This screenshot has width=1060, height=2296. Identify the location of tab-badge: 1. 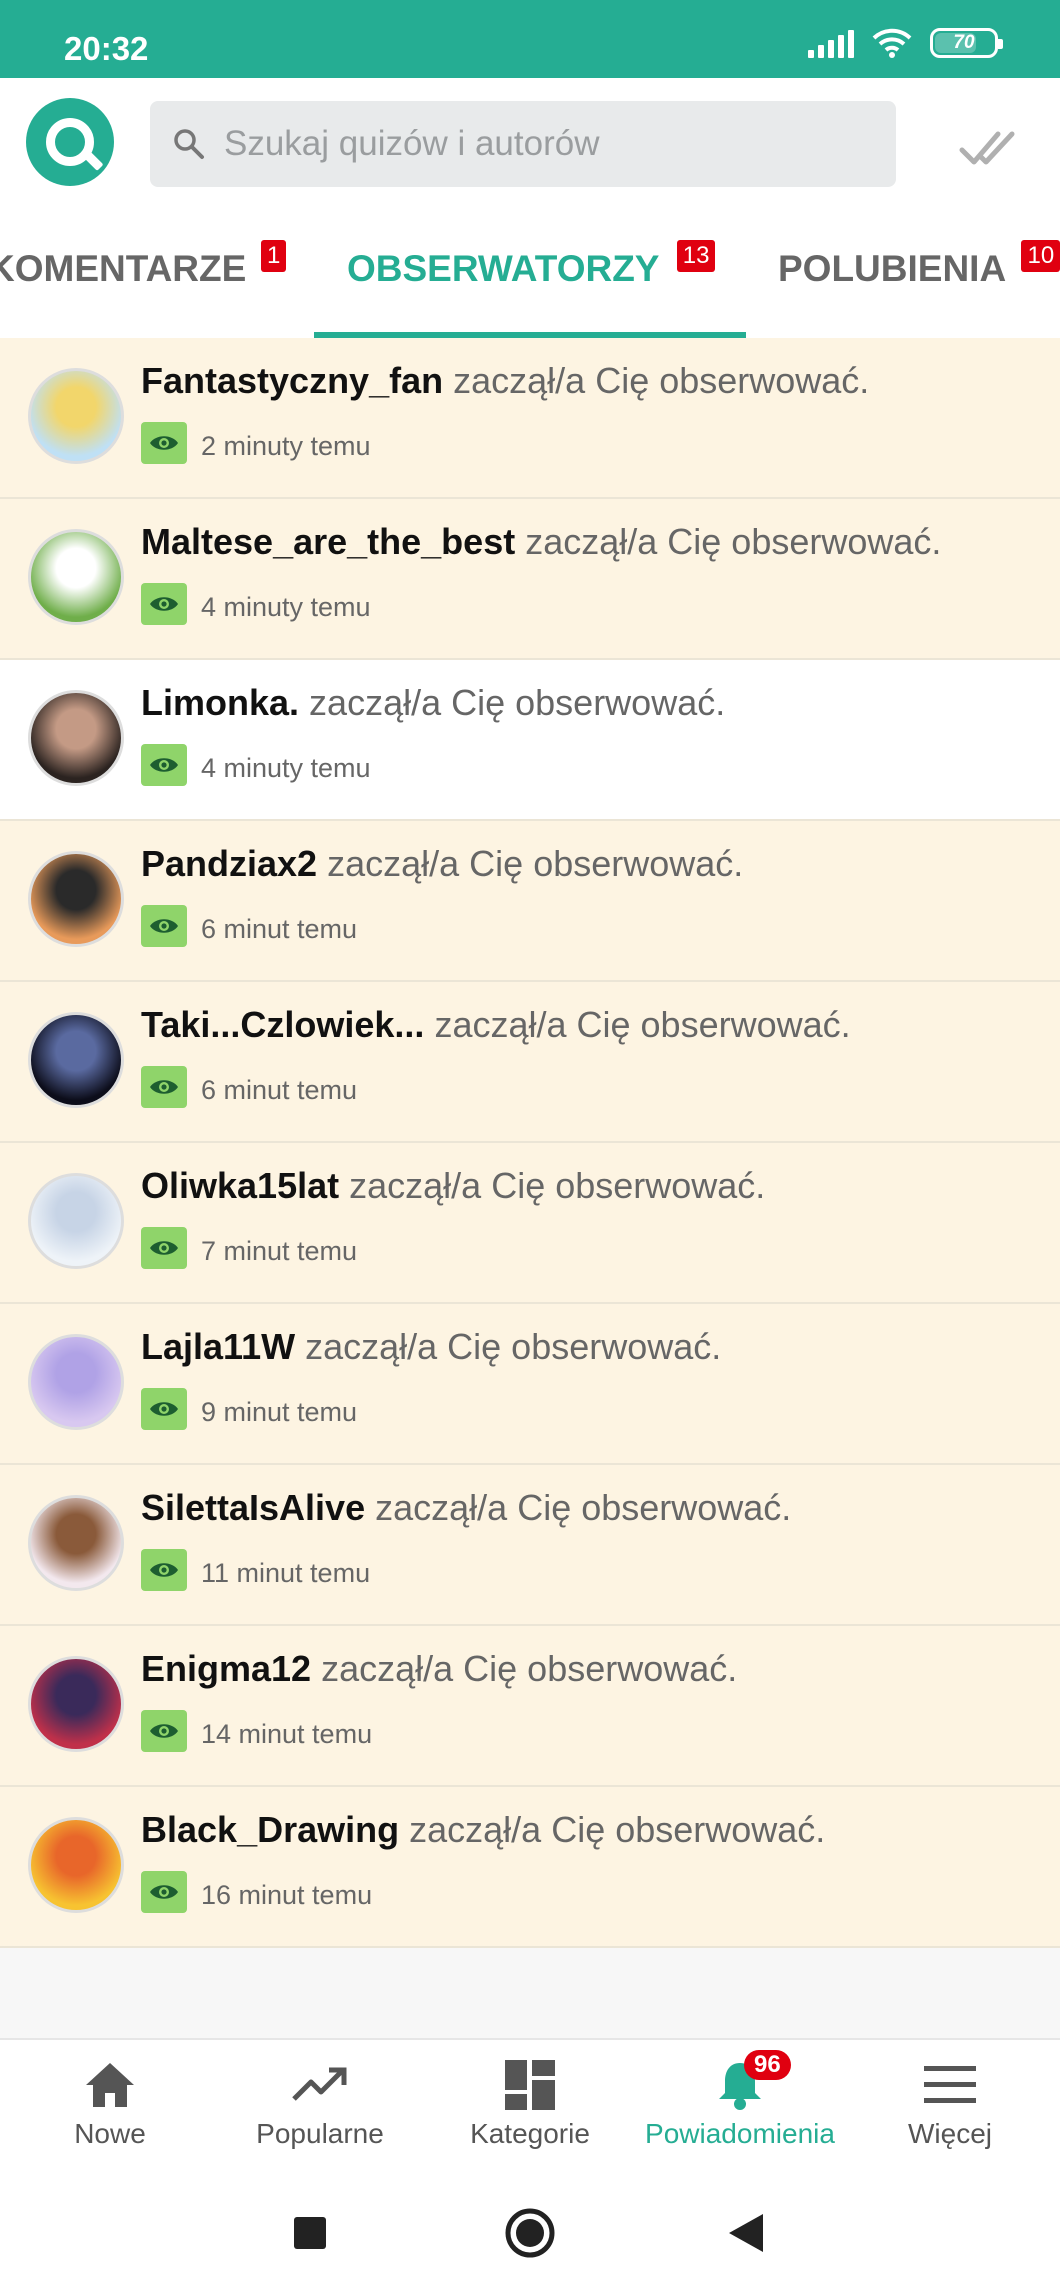
(273, 256).